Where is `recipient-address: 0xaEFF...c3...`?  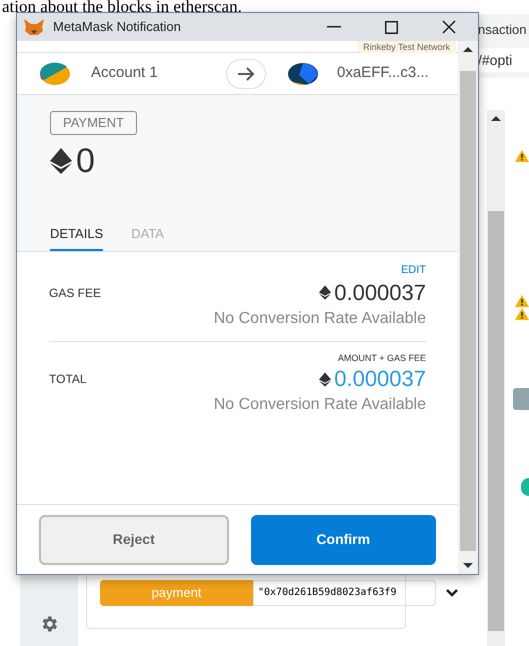 recipient-address: 0xaEFF...c3... is located at coordinates (383, 73).